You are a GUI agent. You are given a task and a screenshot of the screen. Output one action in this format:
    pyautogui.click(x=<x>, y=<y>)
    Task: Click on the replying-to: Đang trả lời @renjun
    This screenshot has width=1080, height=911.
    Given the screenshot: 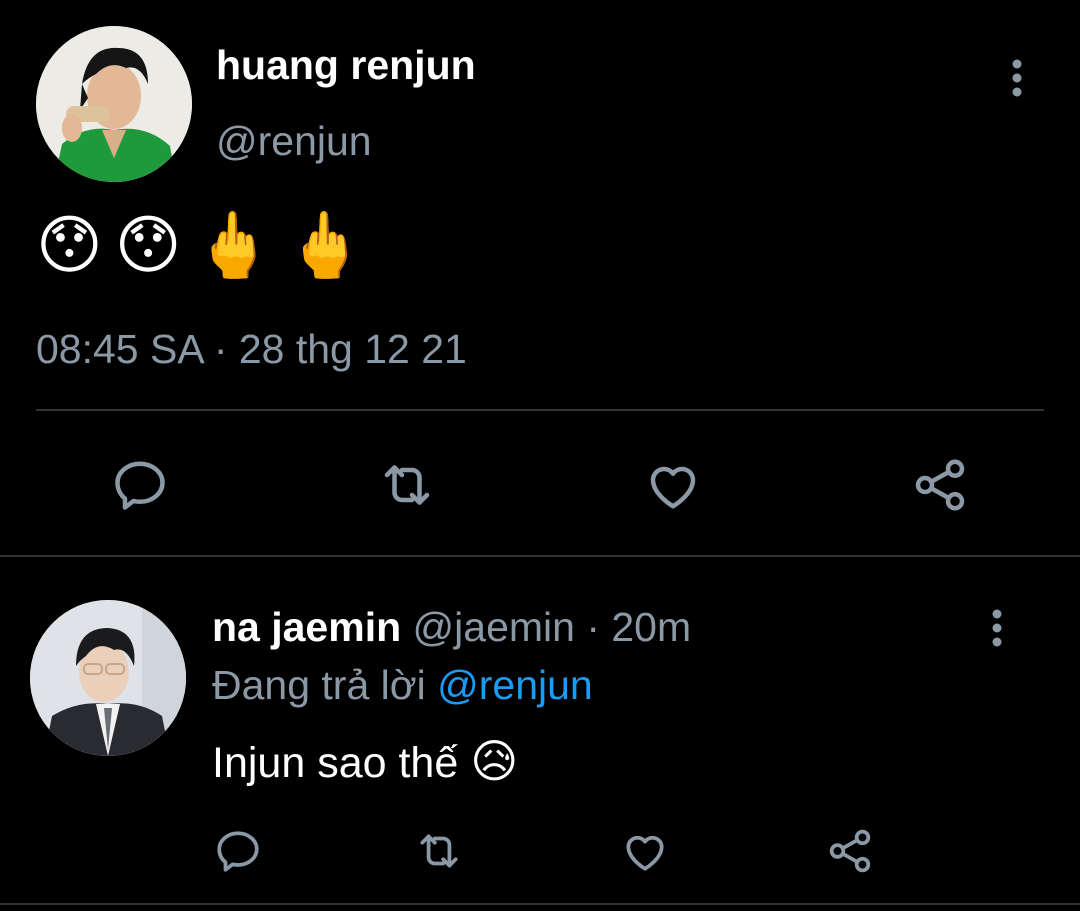 What is the action you would take?
    pyautogui.click(x=402, y=685)
    